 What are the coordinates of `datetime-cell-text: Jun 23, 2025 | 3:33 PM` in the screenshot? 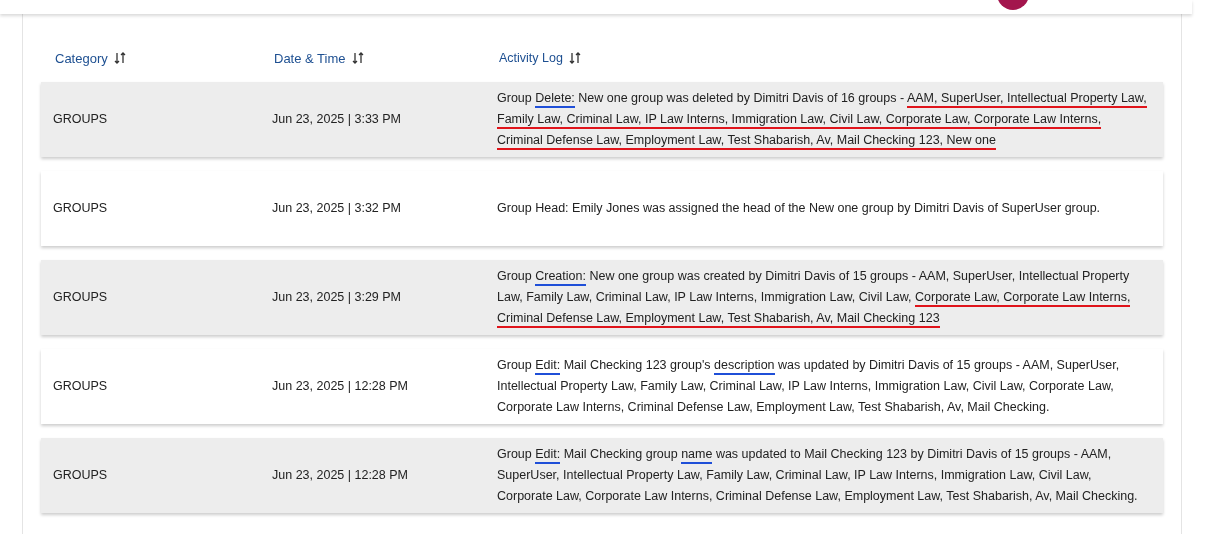 It's located at (337, 119).